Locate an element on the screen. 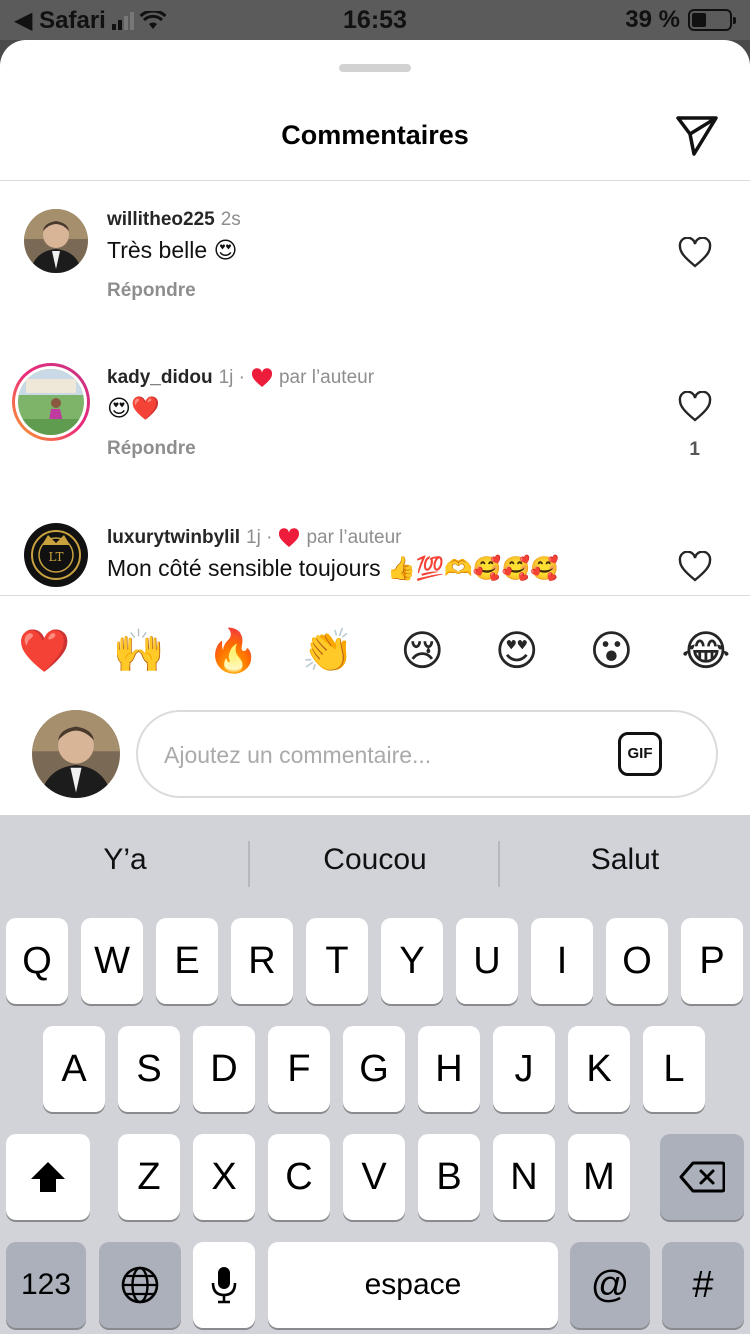 Image resolution: width=750 pixels, height=1334 pixels. avatar: LT is located at coordinates (56, 555).